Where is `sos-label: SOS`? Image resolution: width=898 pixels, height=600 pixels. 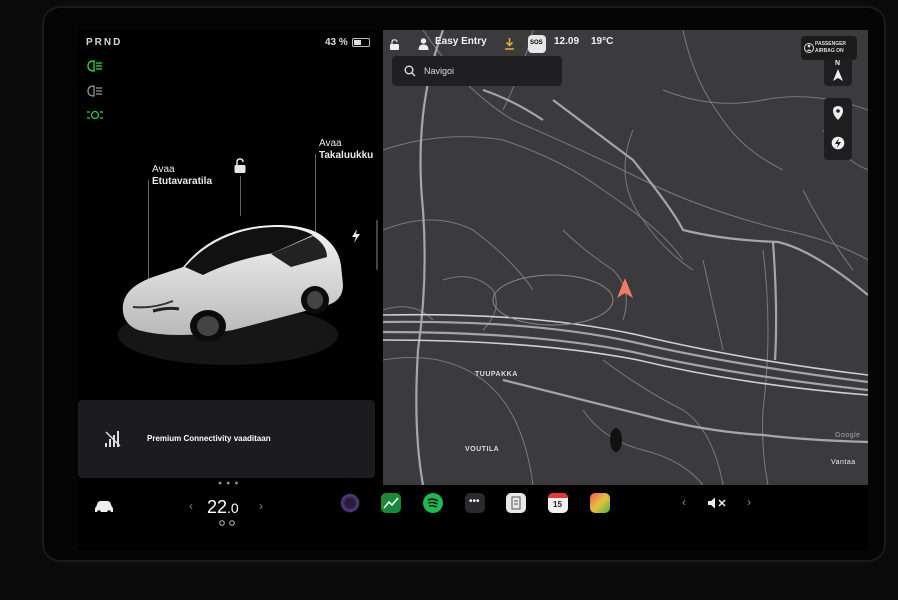 sos-label: SOS is located at coordinates (536, 43).